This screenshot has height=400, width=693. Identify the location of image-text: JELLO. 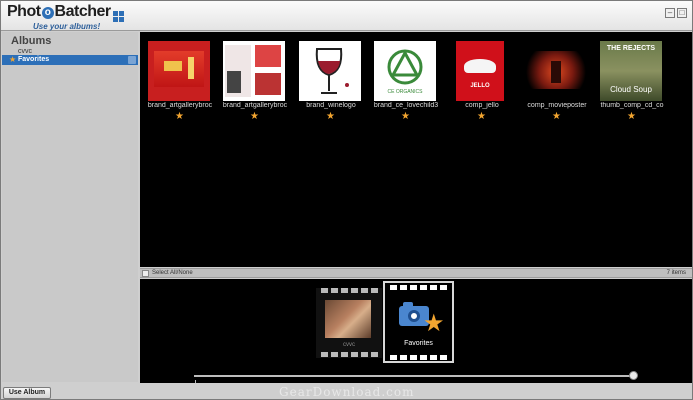
(480, 86).